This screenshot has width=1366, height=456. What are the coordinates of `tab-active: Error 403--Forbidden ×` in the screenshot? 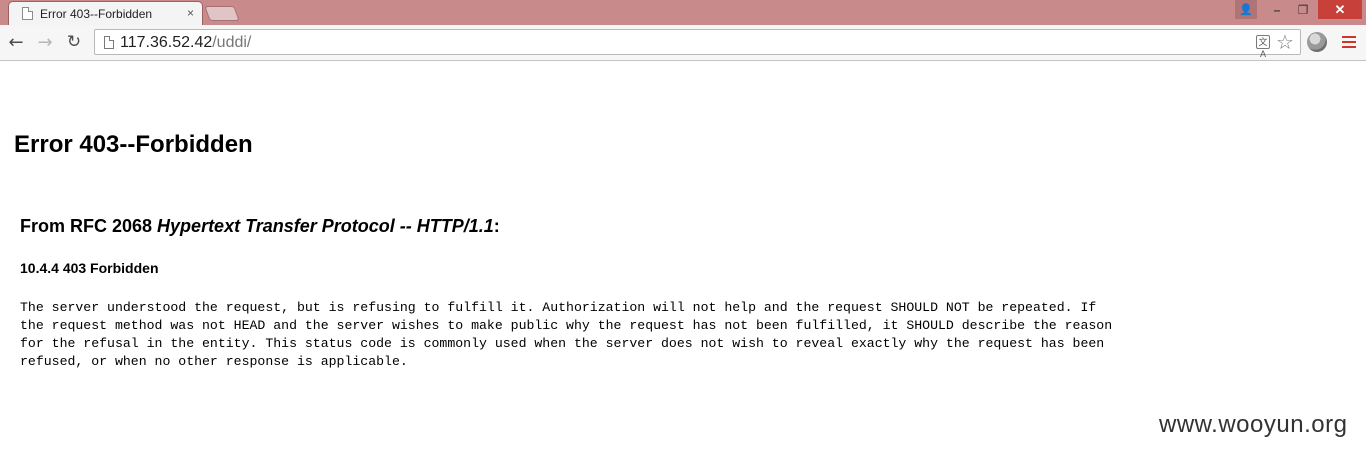 It's located at (105, 13).